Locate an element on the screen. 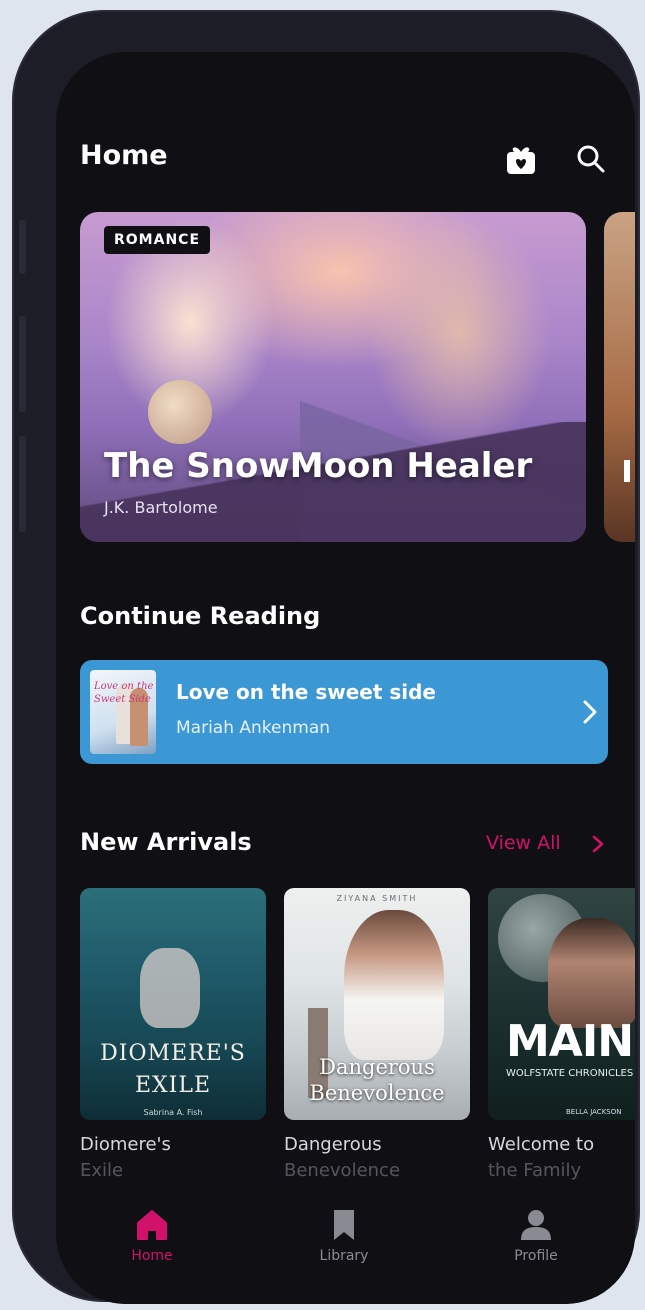 The image size is (645, 1310). section-title-continue-reading: Continue Reading is located at coordinates (200, 616).